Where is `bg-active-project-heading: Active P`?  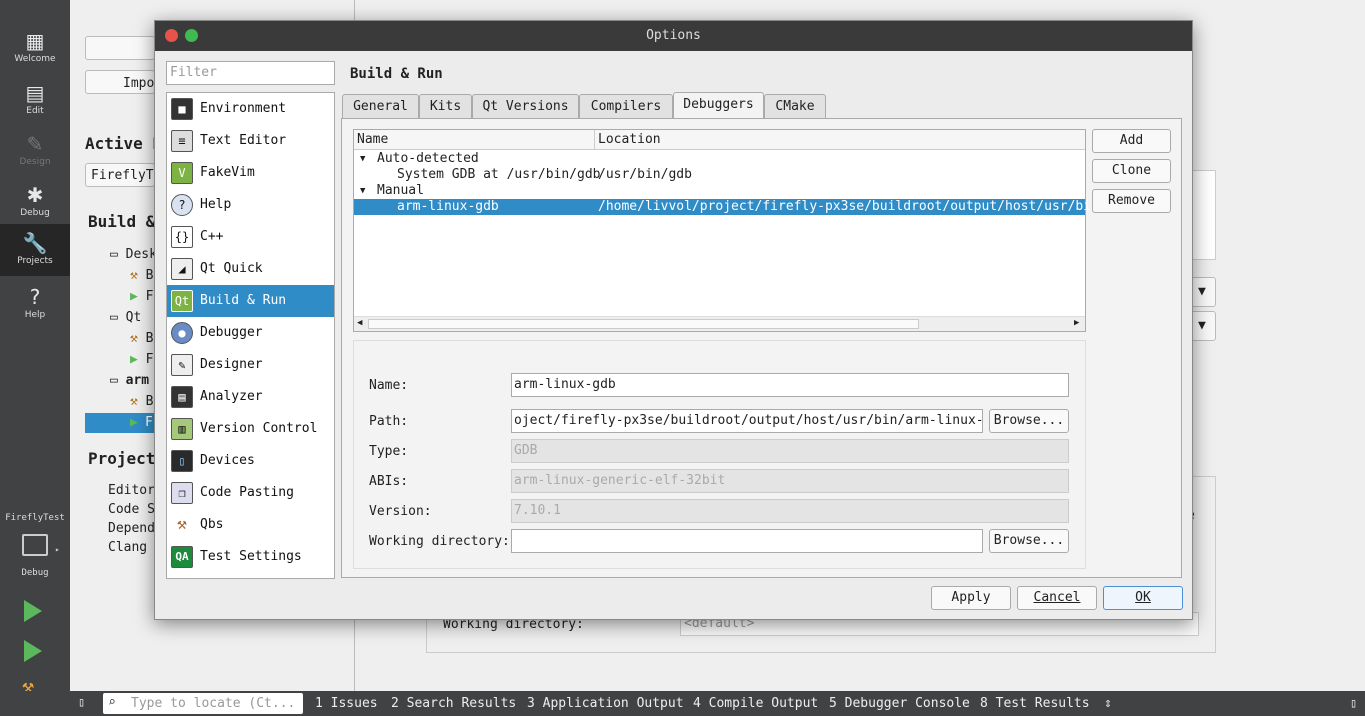
bg-active-project-heading: Active P is located at coordinates (124, 143).